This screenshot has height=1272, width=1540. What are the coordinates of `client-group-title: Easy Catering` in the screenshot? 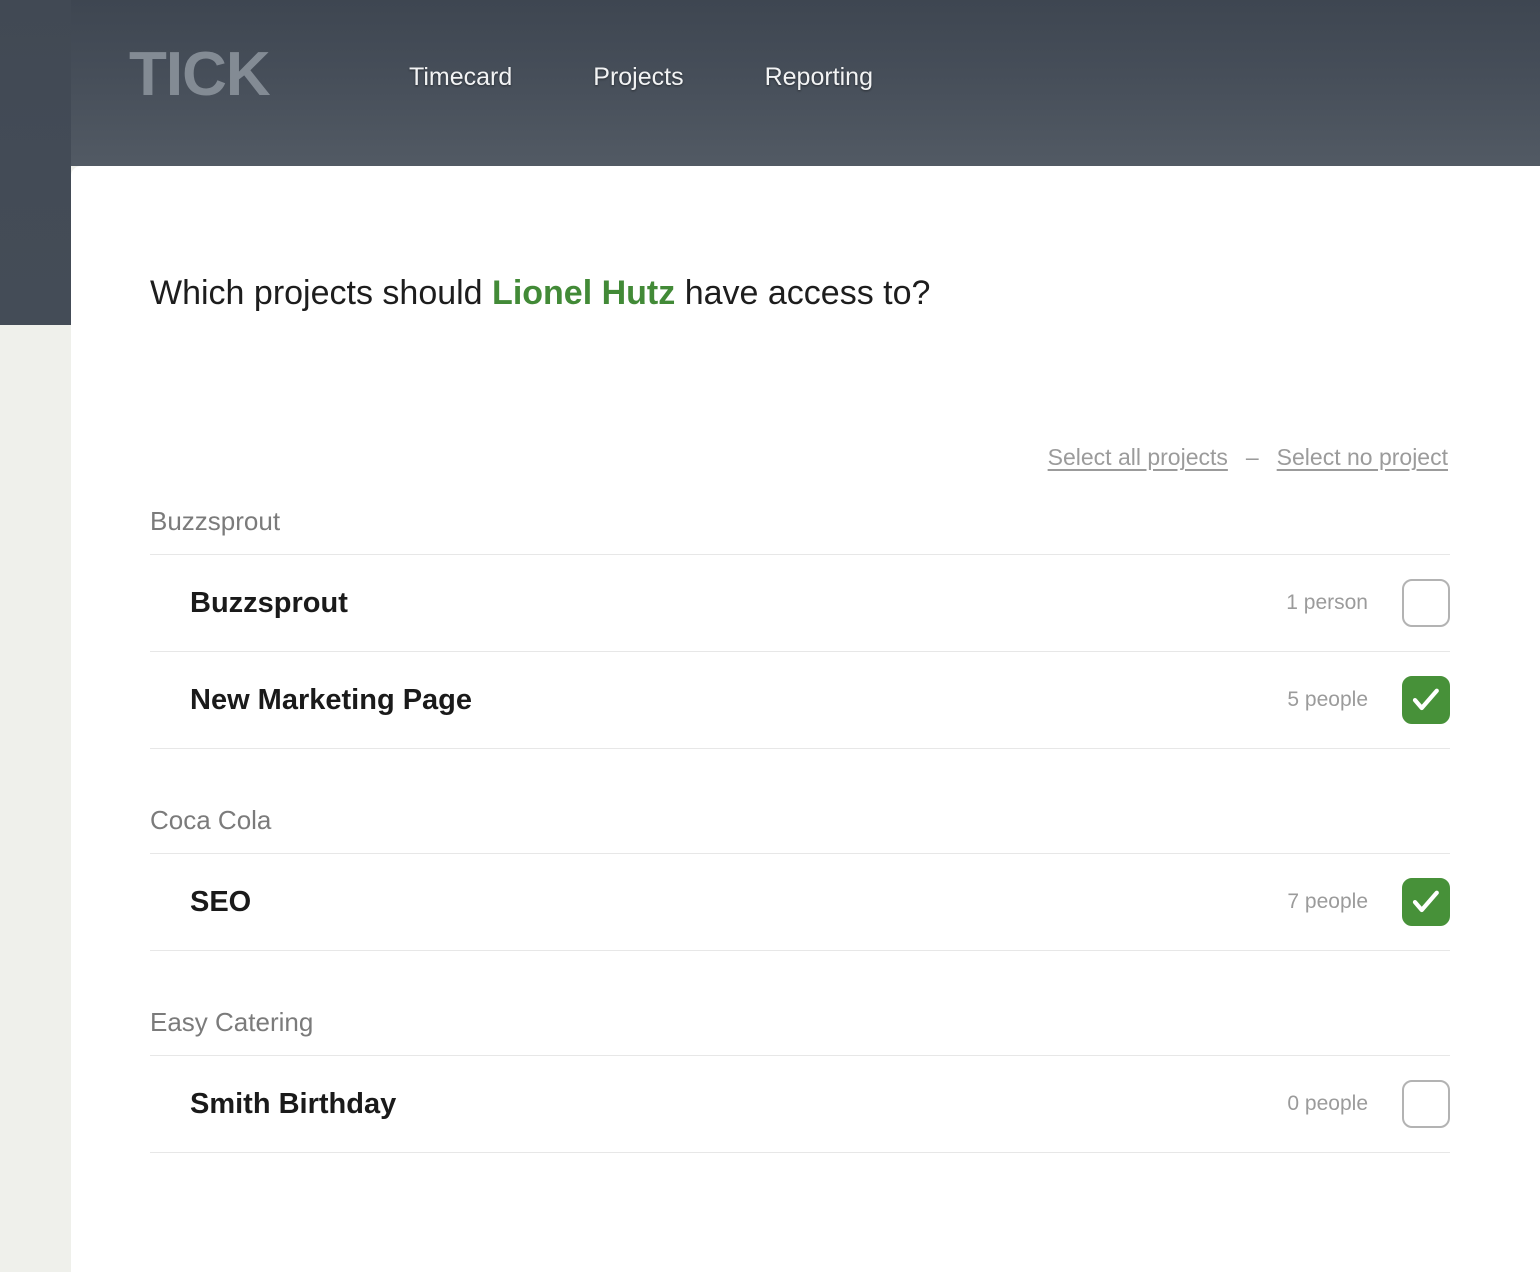 It's located at (232, 1022).